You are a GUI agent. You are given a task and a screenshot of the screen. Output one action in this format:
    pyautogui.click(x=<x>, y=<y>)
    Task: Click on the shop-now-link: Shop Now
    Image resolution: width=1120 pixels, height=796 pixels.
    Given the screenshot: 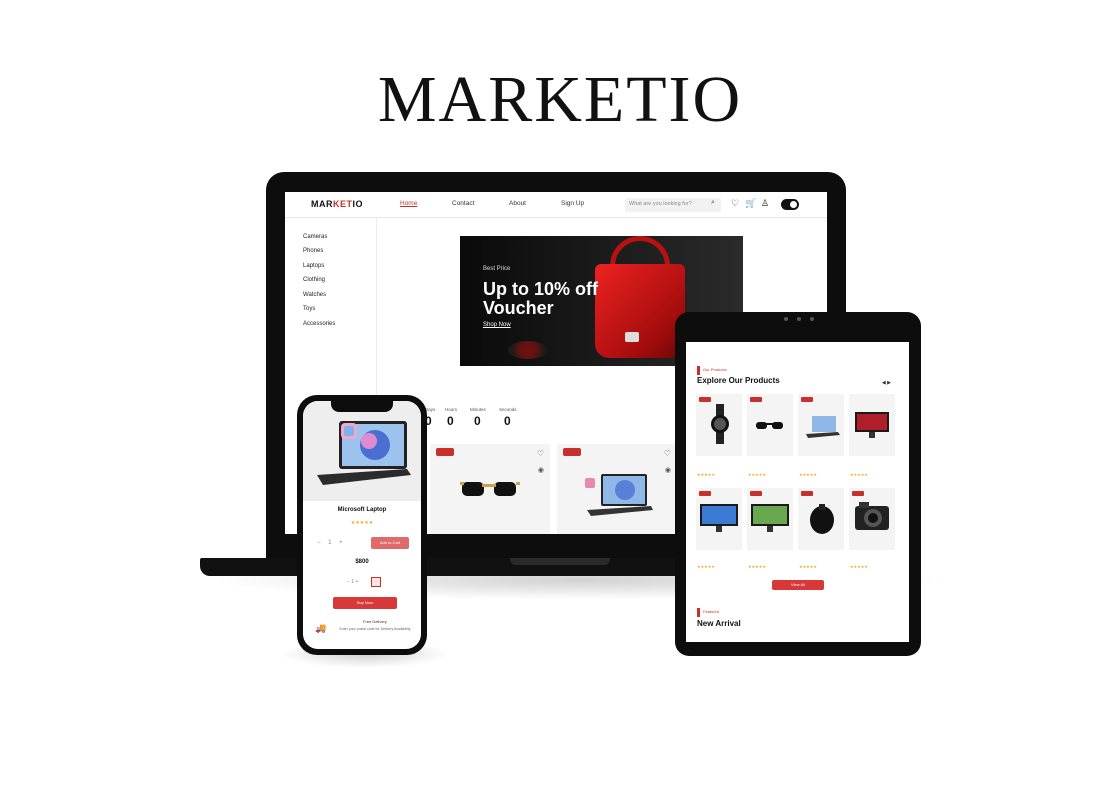 What is the action you would take?
    pyautogui.click(x=497, y=325)
    